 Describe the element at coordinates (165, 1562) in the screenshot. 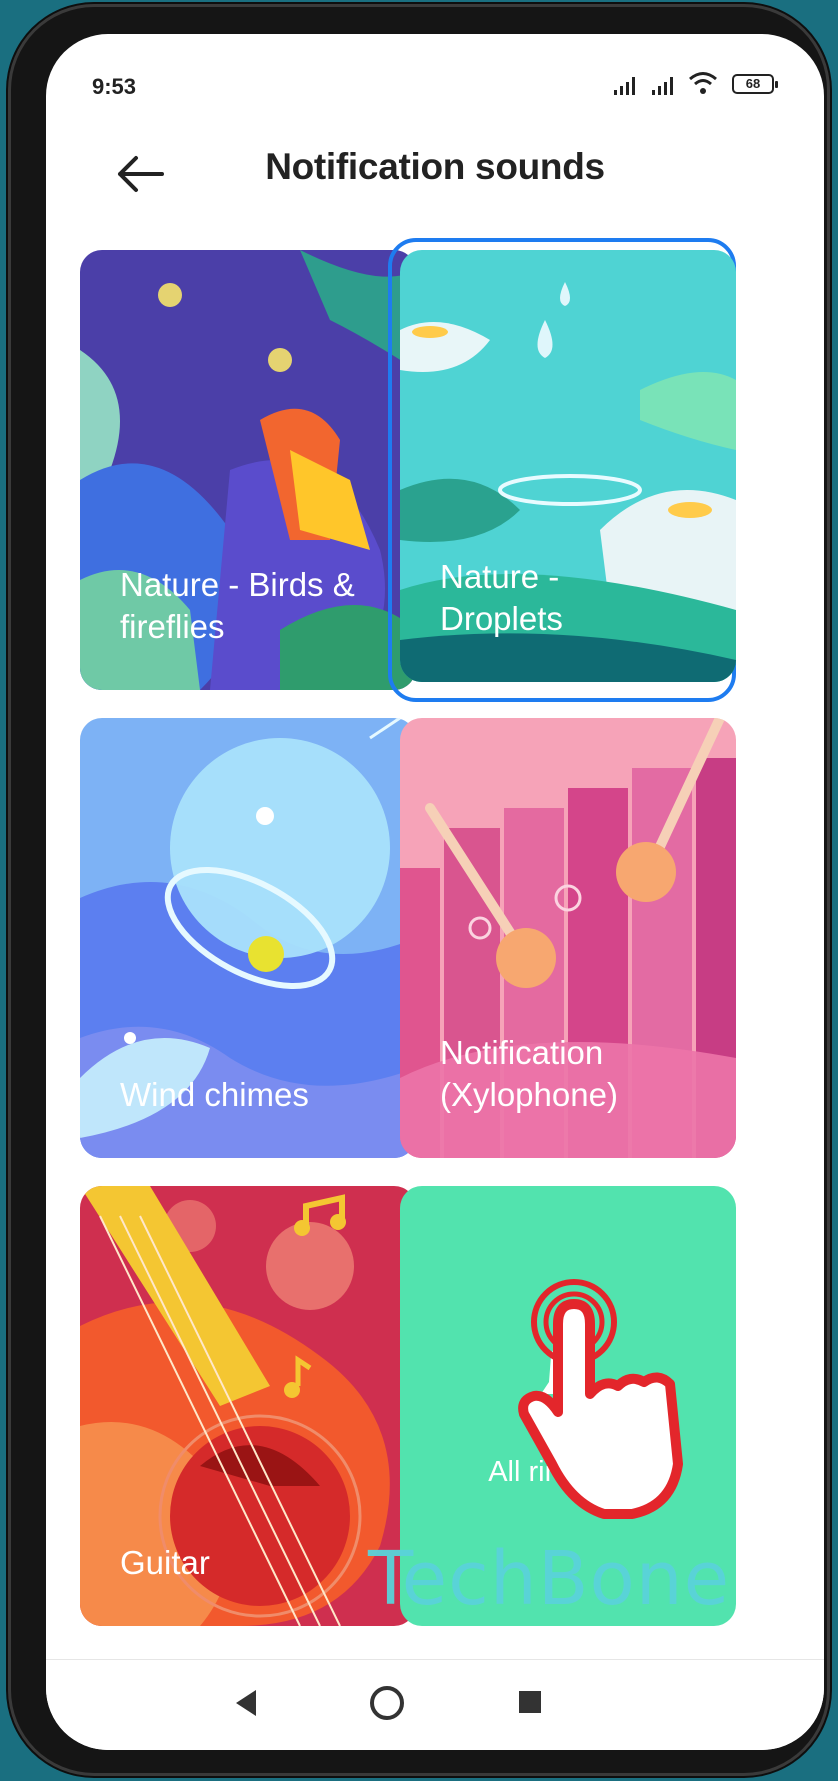

I see `card-label-line1: Guitar` at that location.